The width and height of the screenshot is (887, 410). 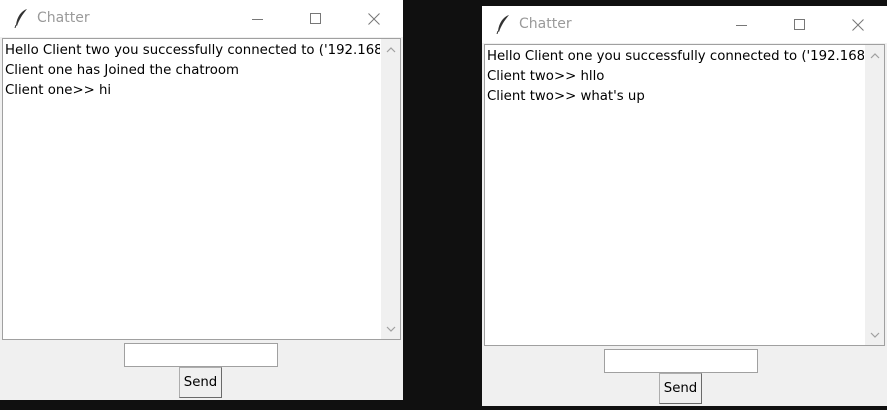 I want to click on chat-message: Client two>> what's up, so click(x=566, y=96).